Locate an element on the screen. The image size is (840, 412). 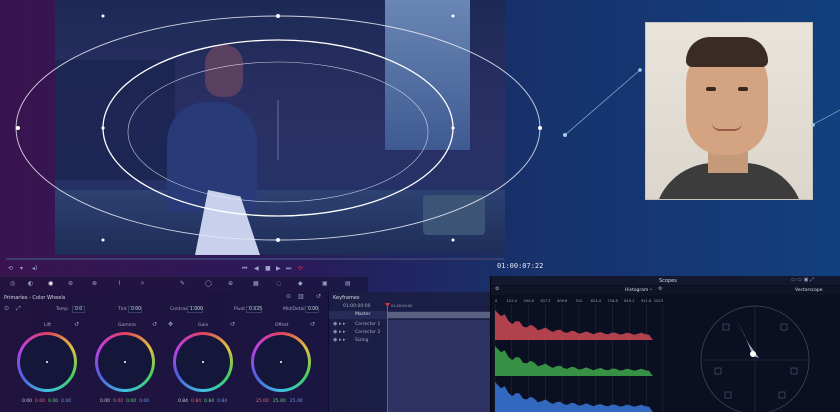
scrub-bar is located at coordinates (255, 259).